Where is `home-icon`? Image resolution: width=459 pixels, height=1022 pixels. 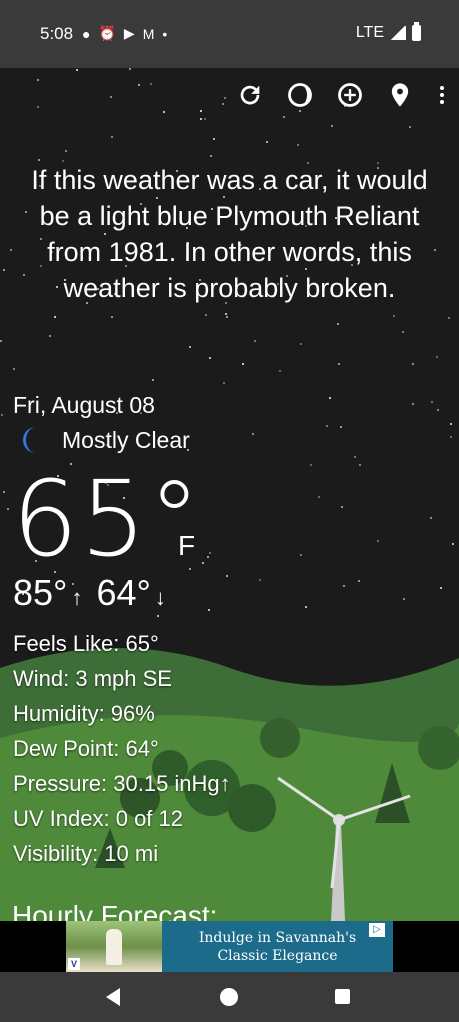 home-icon is located at coordinates (229, 997).